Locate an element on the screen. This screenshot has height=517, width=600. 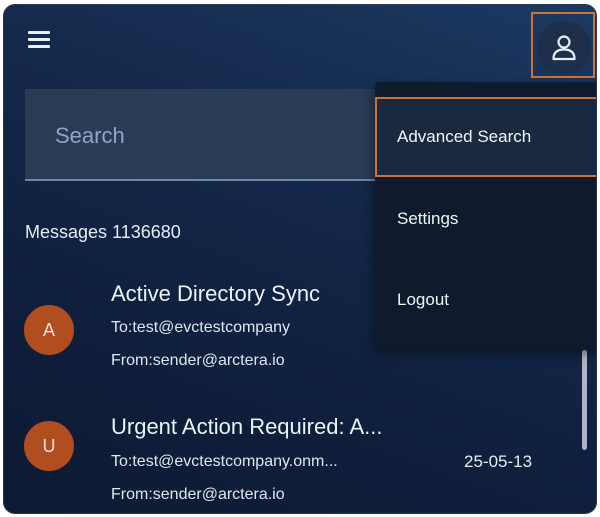
user-menu-button is located at coordinates (564, 48).